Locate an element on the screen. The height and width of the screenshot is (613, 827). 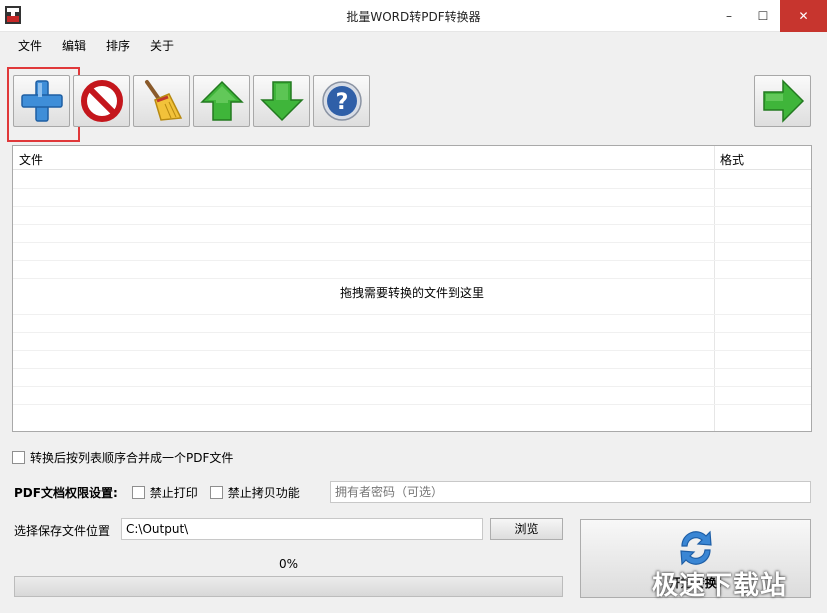
merge-option: 转换后按列表顺序合并成一个PDF文件 is located at coordinates (122, 457).